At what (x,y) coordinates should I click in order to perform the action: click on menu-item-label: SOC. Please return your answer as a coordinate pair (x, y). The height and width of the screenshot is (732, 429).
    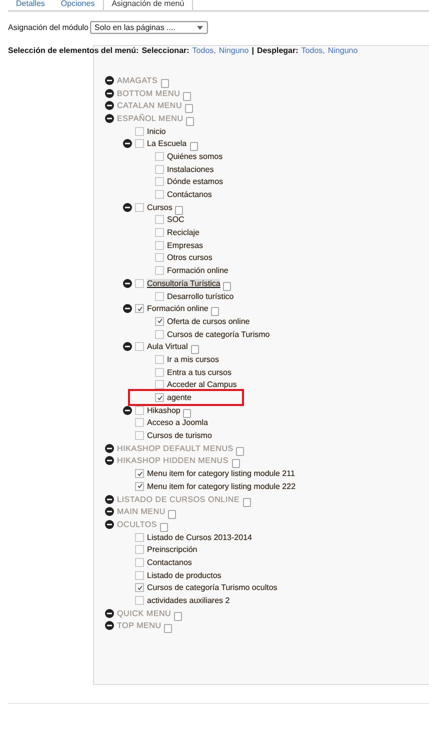
    Looking at the image, I should click on (175, 219).